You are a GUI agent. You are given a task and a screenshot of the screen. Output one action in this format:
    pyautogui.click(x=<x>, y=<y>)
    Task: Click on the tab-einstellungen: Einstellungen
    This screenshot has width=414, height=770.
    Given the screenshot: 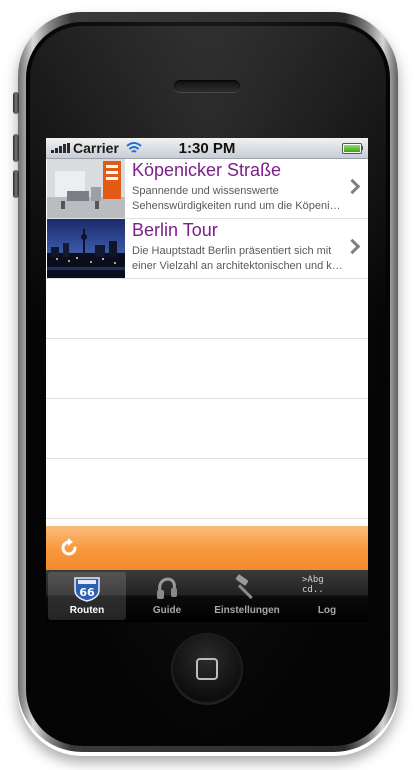 What is the action you would take?
    pyautogui.click(x=247, y=596)
    